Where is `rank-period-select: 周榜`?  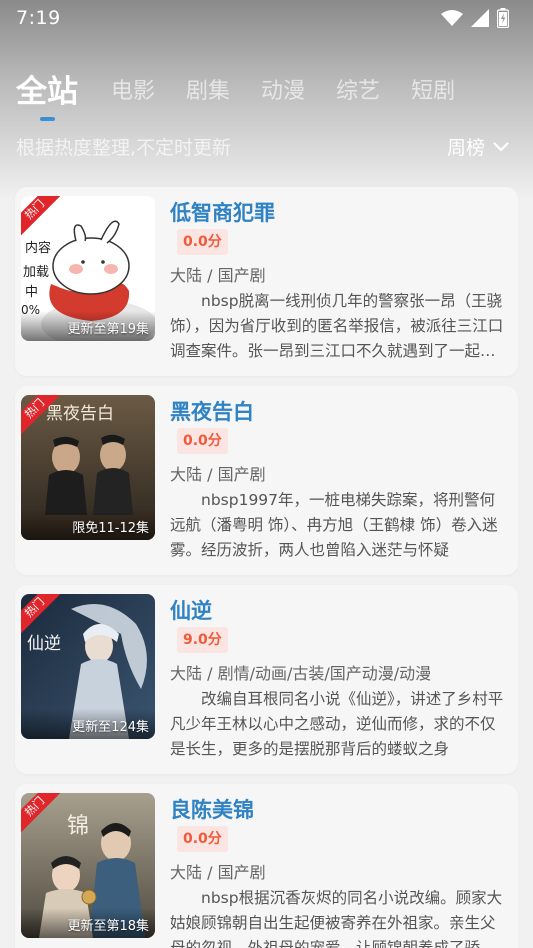 rank-period-select: 周榜 is located at coordinates (478, 146).